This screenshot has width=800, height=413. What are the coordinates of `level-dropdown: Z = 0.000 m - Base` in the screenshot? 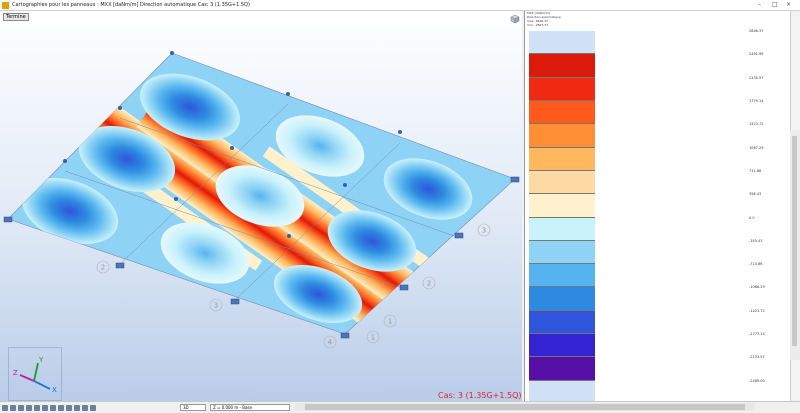 It's located at (250, 407).